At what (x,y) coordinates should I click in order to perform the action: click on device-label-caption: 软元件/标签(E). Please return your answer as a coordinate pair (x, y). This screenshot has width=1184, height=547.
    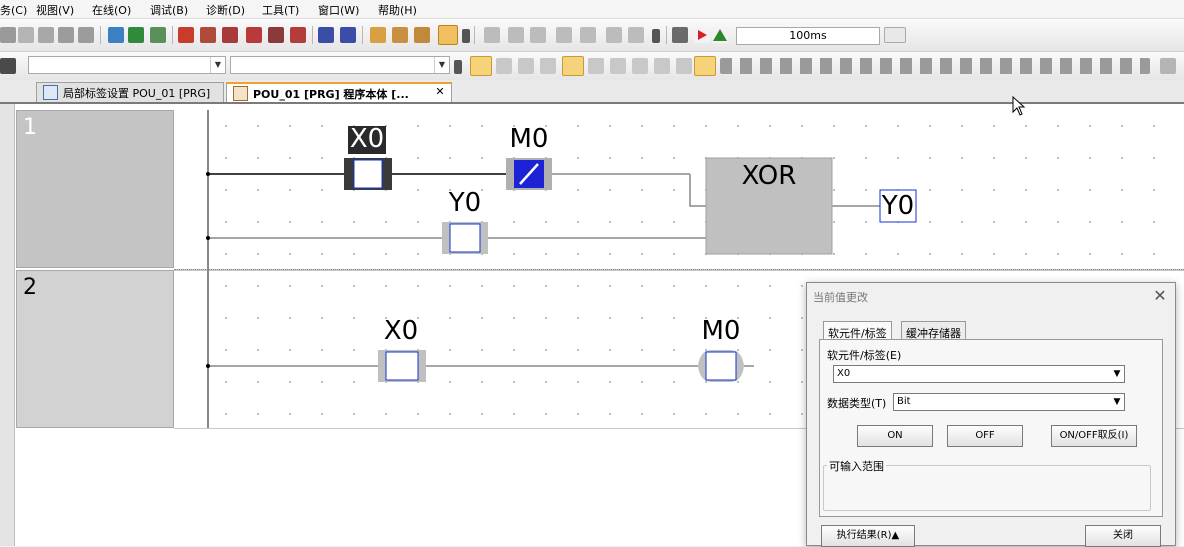
    Looking at the image, I should click on (864, 355).